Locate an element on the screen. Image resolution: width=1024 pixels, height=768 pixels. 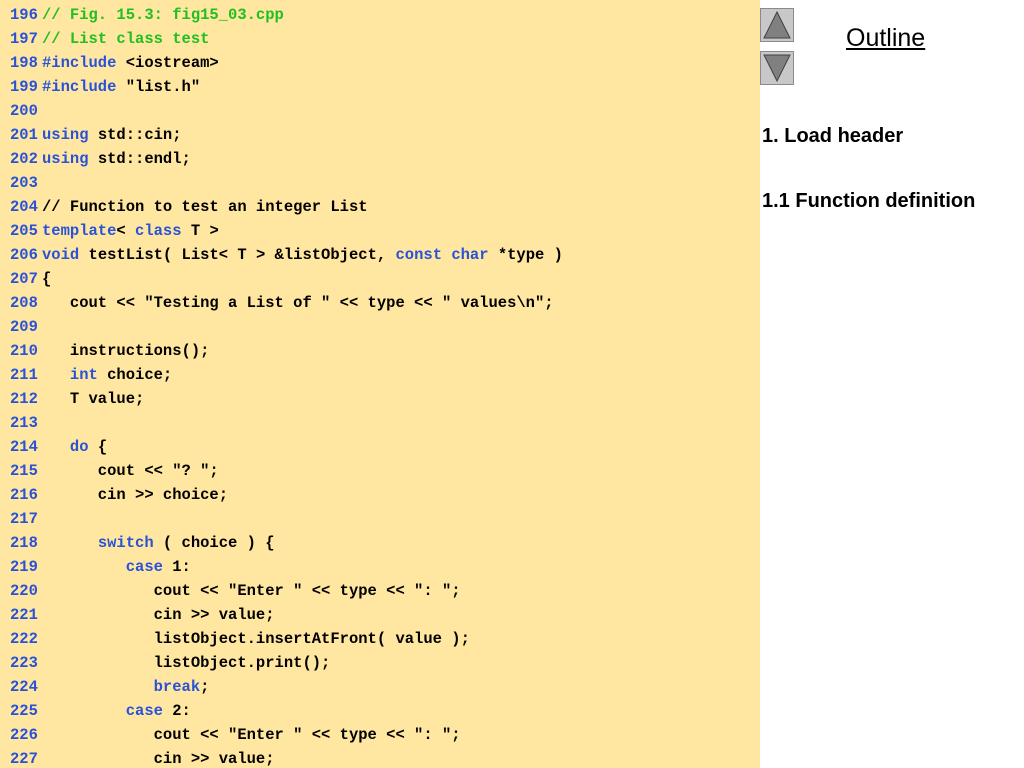
code-line: 210 instructions(); is located at coordinates (380, 351).